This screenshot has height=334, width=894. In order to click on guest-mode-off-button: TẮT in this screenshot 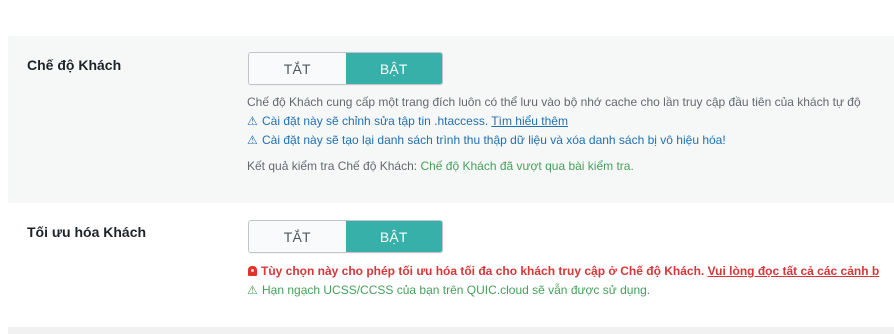, I will do `click(297, 68)`.